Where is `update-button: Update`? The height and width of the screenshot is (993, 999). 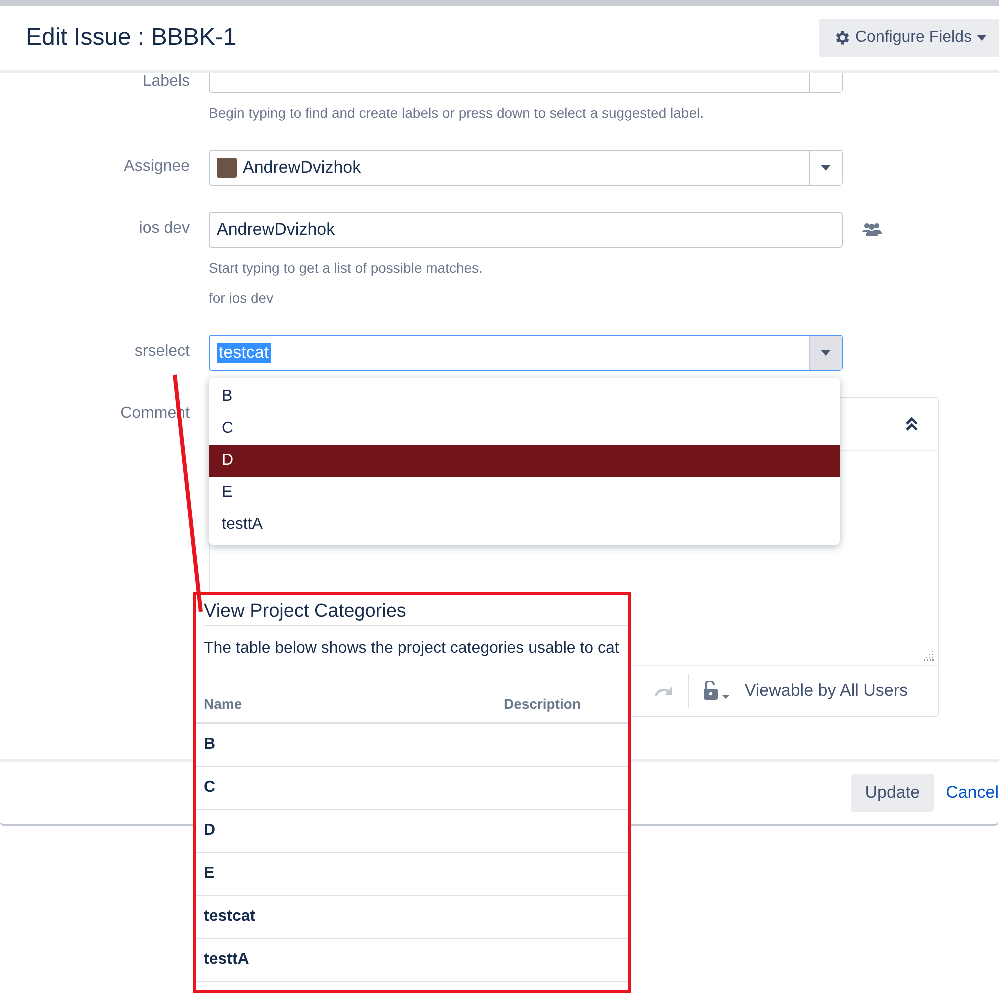 update-button: Update is located at coordinates (892, 793).